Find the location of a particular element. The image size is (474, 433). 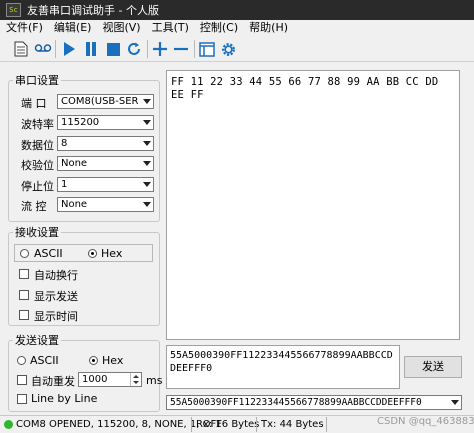

send-hex-label: Hex is located at coordinates (113, 360).